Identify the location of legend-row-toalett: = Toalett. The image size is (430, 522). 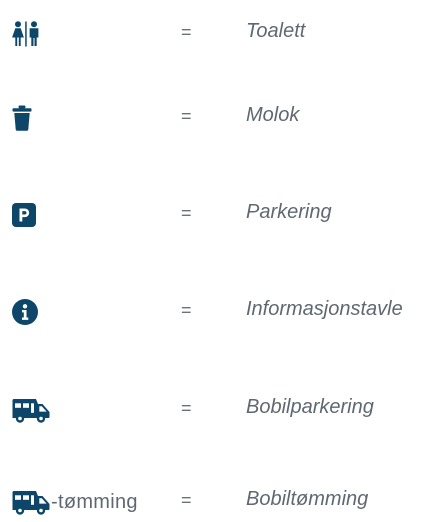
(215, 34).